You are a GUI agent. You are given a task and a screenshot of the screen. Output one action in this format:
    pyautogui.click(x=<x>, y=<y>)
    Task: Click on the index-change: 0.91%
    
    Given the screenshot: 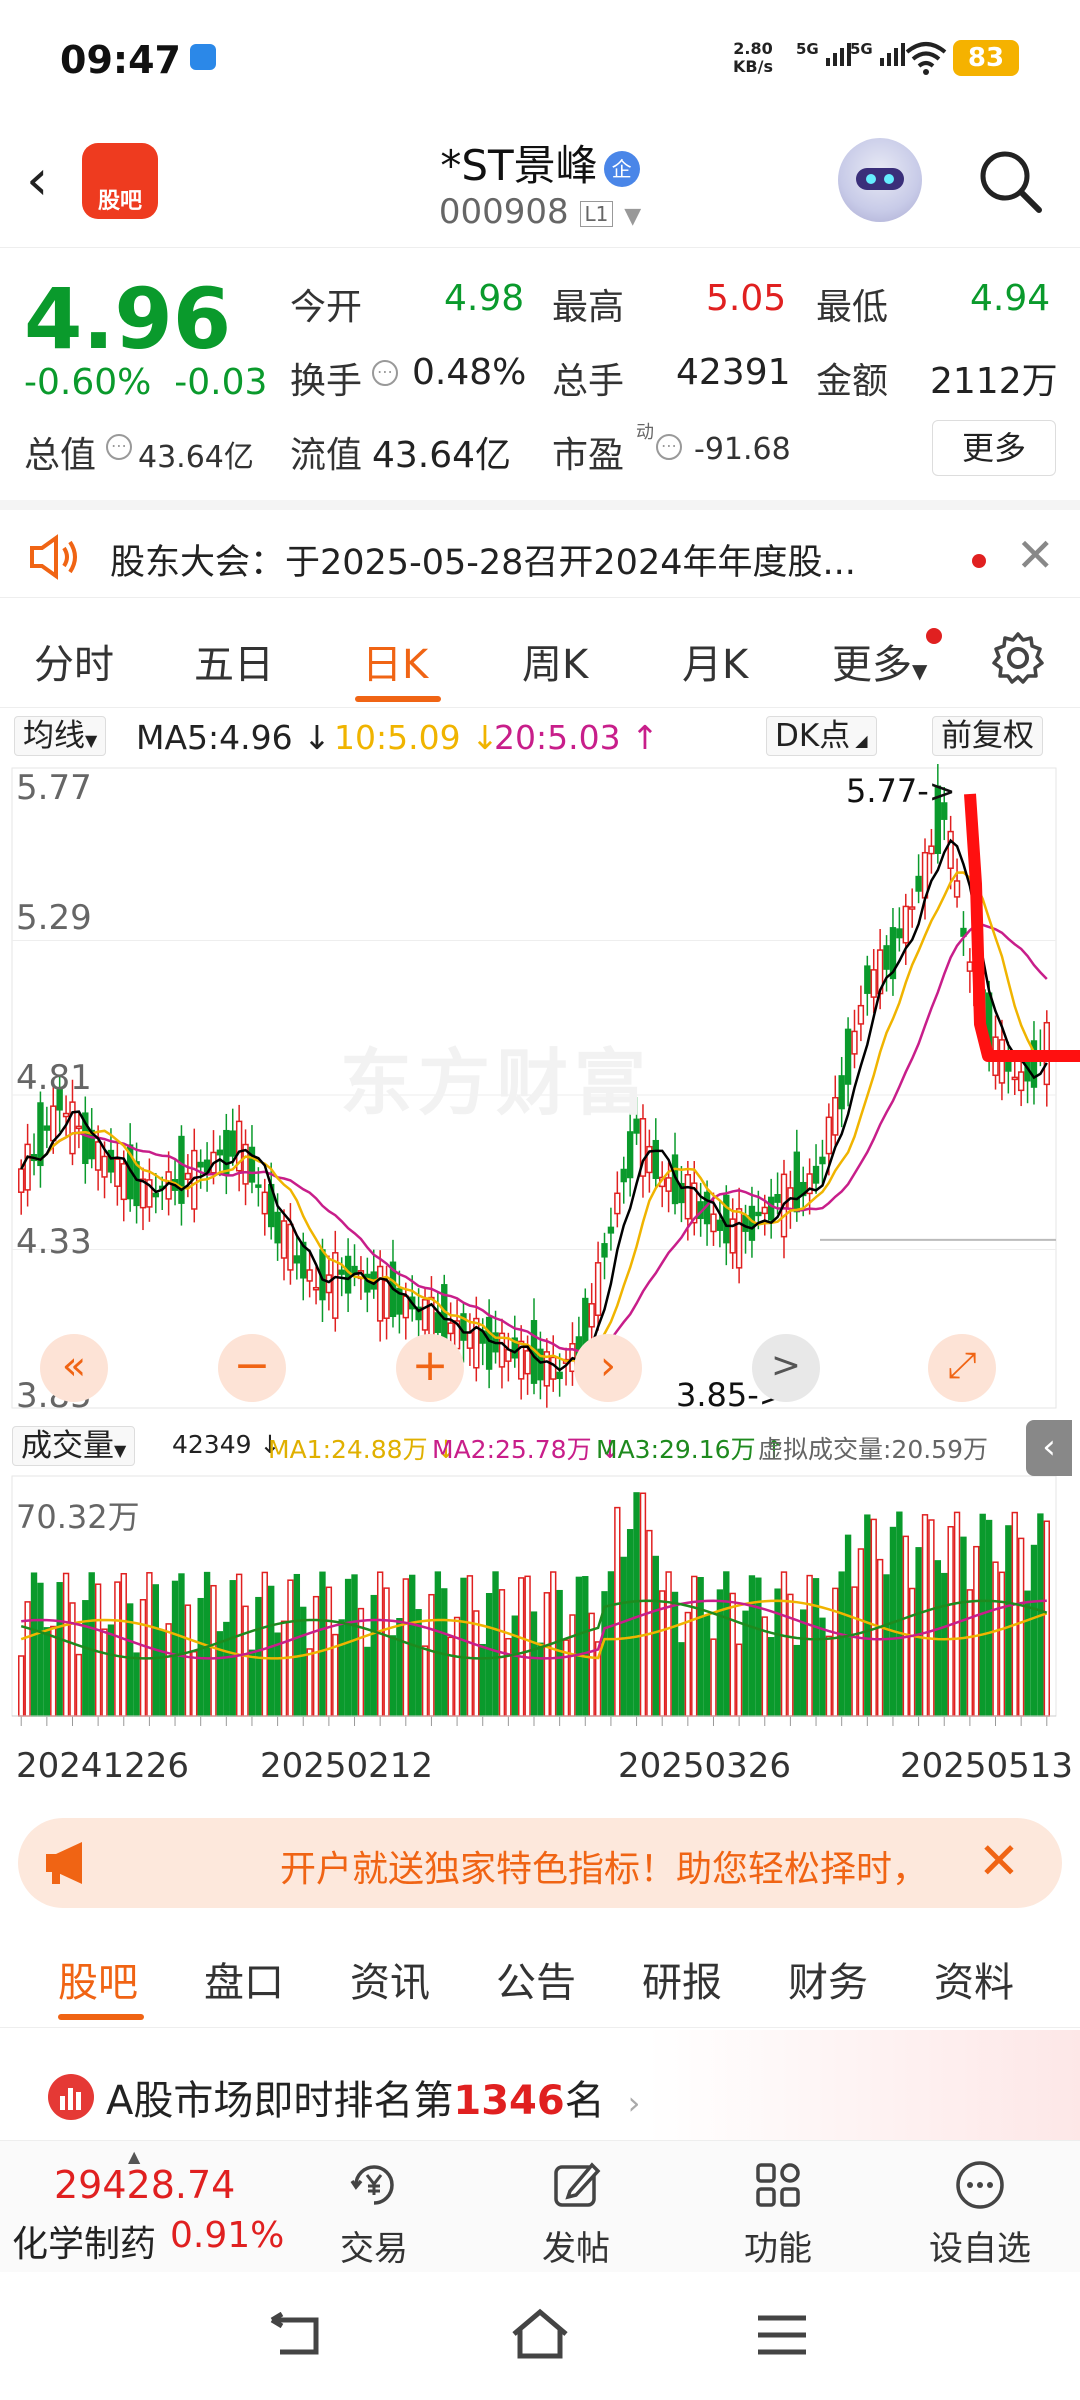 What is the action you would take?
    pyautogui.click(x=227, y=2235)
    